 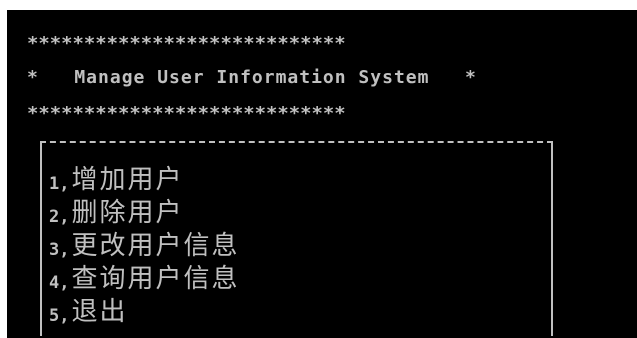 I want to click on menu-item-label: 退出, so click(x=99, y=312).